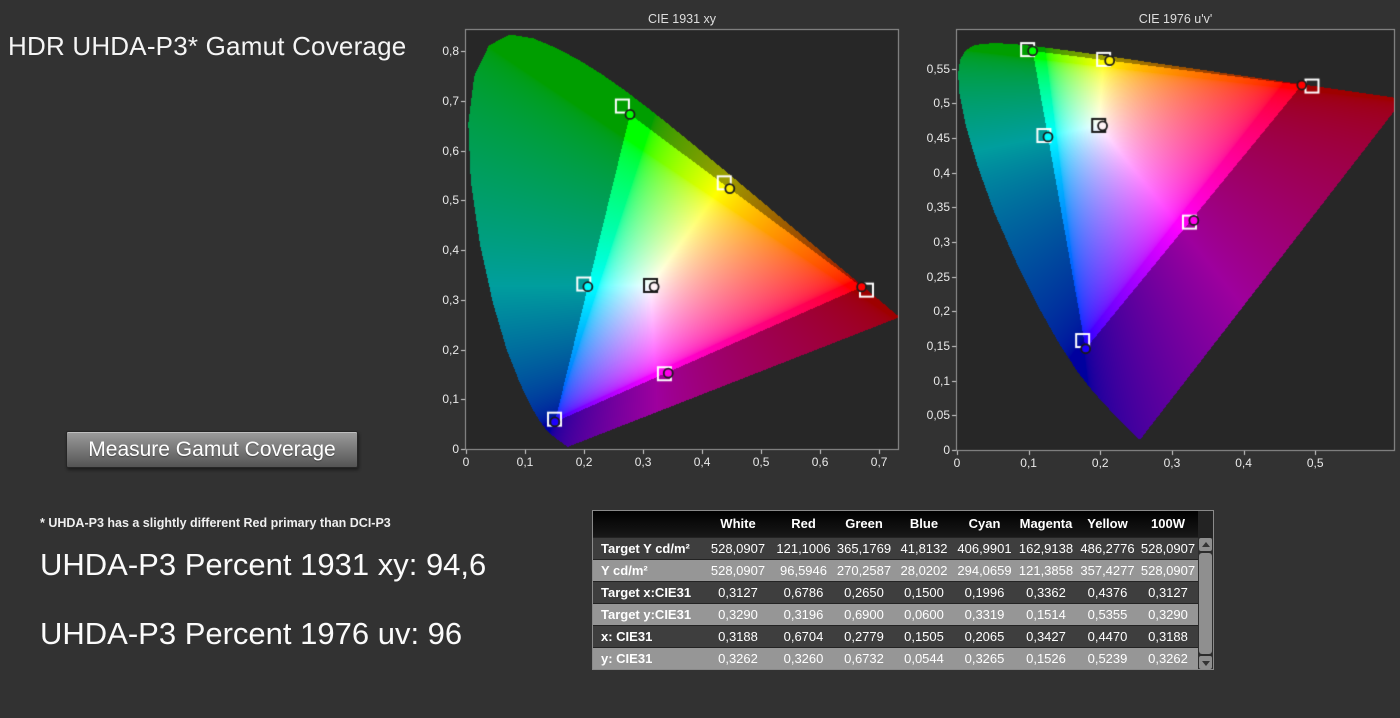 Image resolution: width=1400 pixels, height=718 pixels. Describe the element at coordinates (450, 51) in the screenshot. I see `y-tick-label: 0,8` at that location.